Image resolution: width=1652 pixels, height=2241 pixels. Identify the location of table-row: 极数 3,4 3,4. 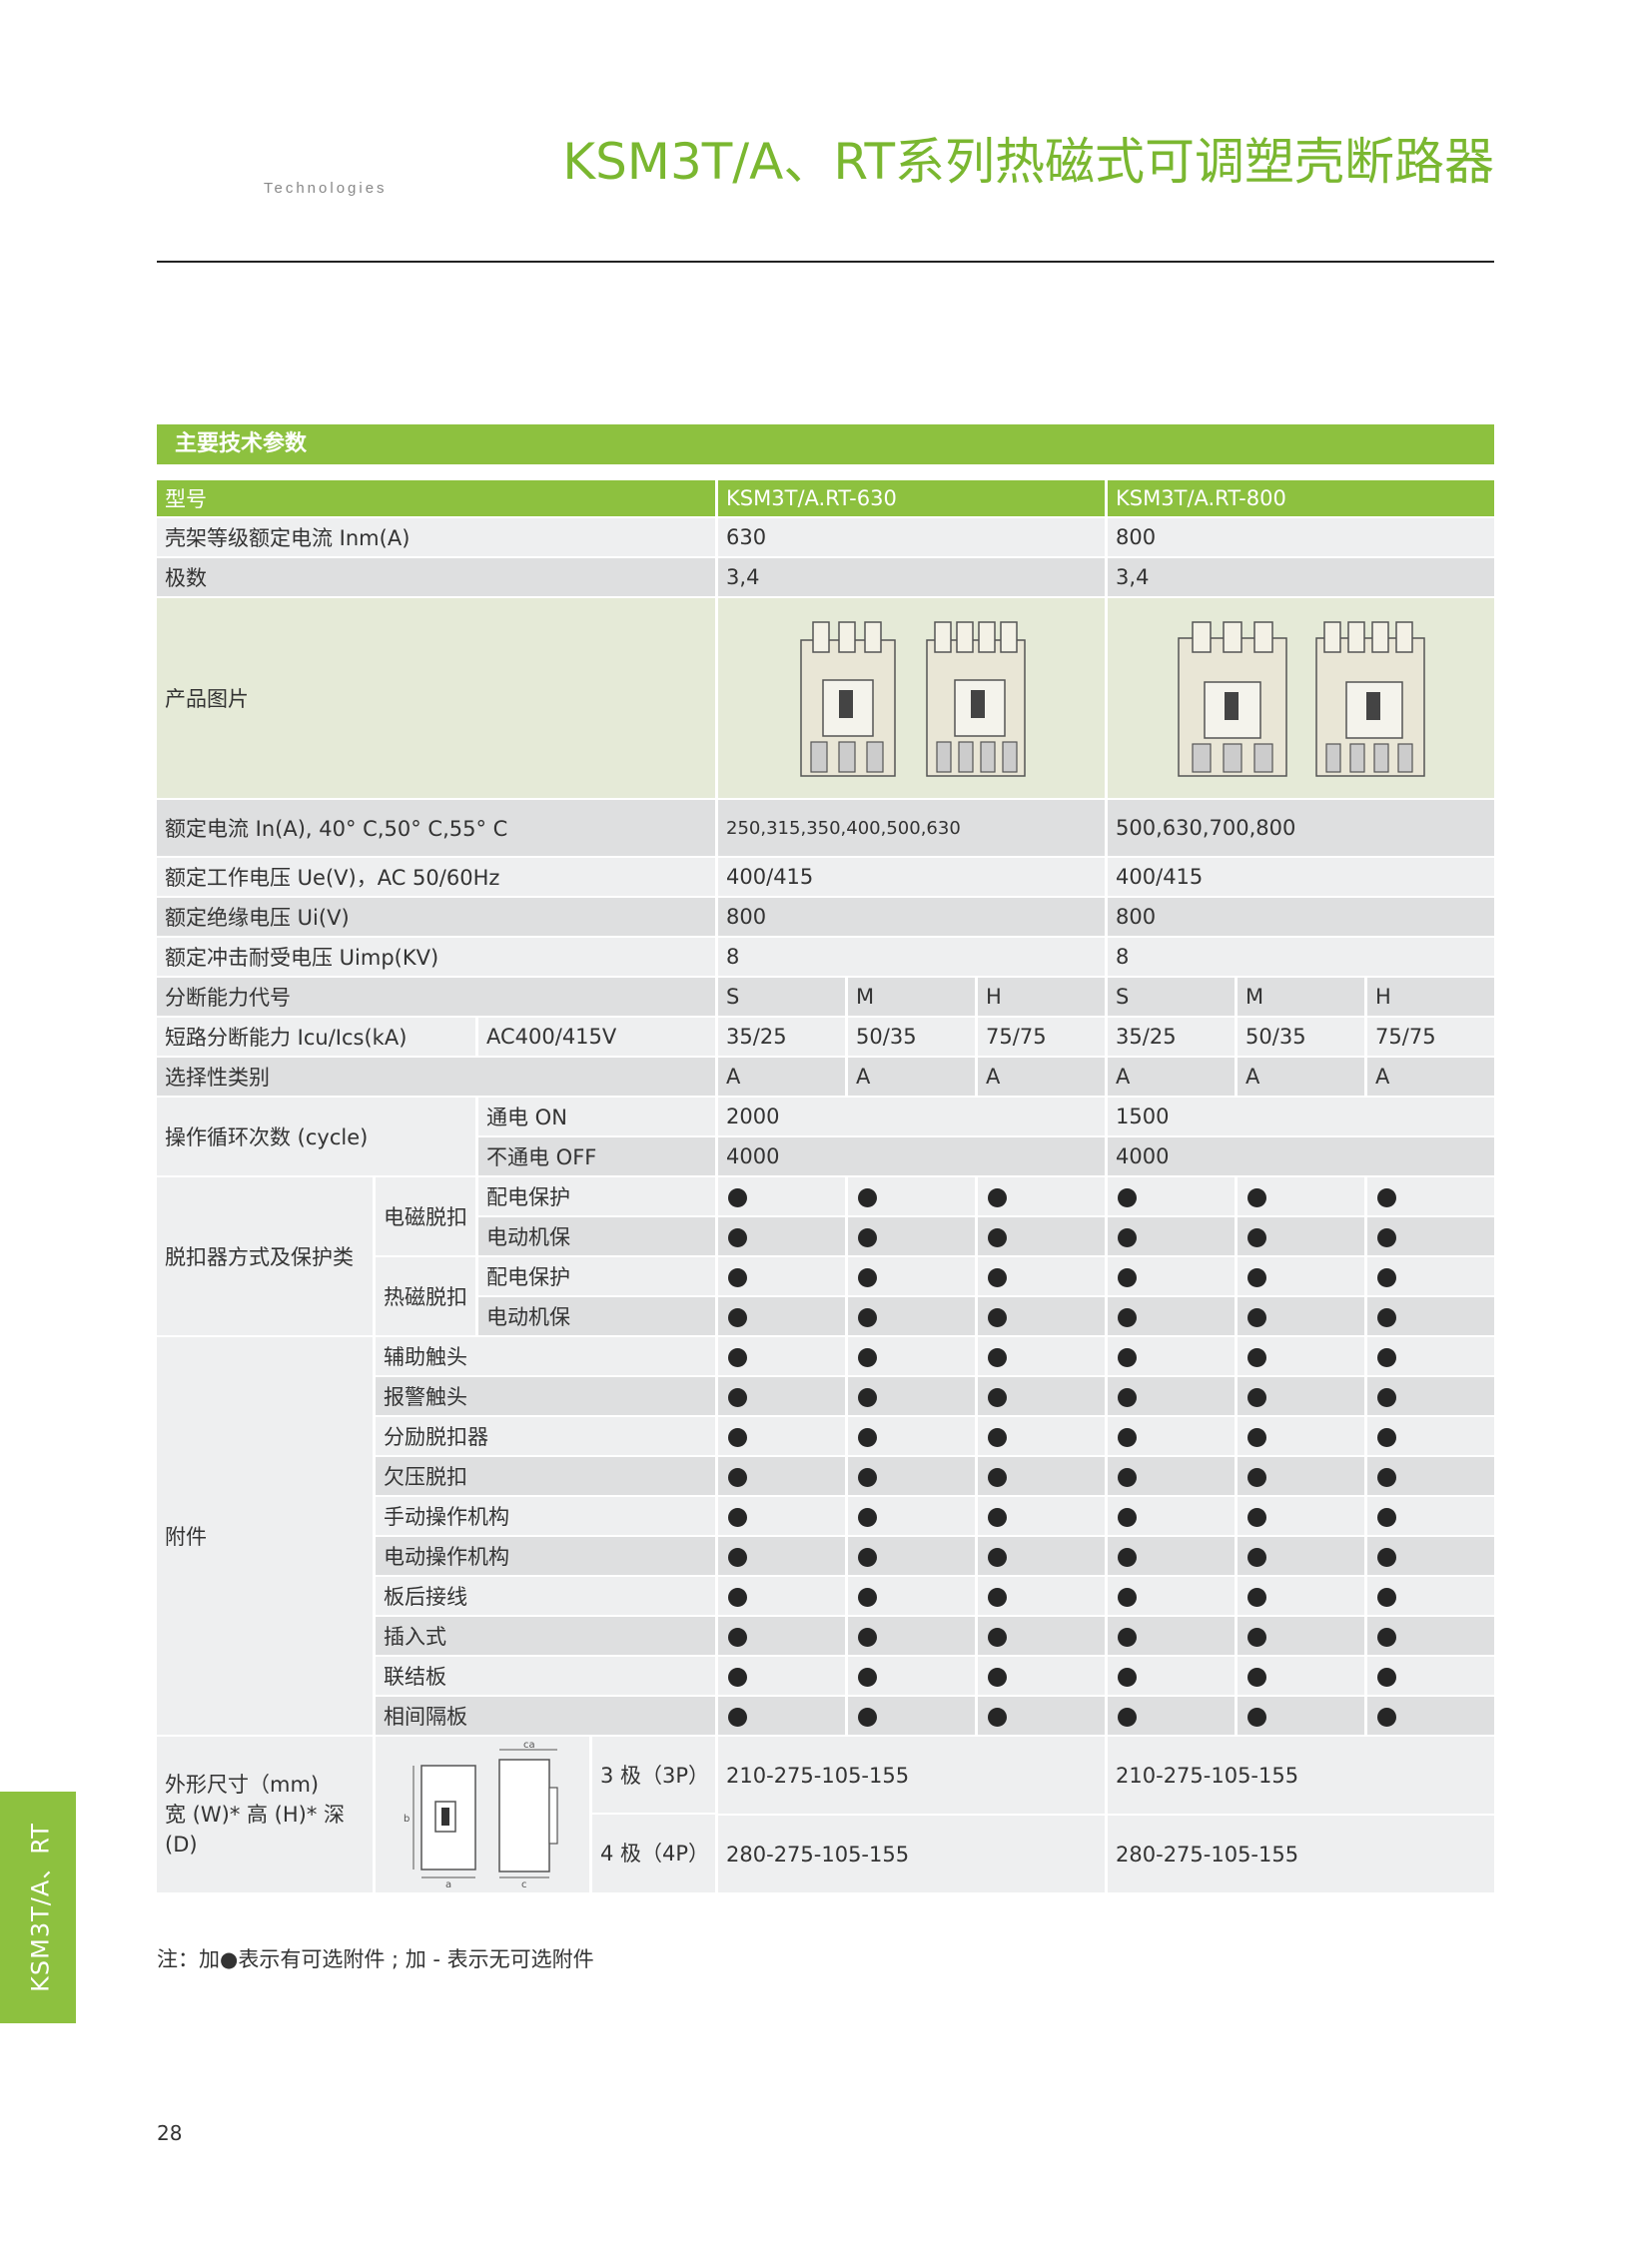
(826, 578).